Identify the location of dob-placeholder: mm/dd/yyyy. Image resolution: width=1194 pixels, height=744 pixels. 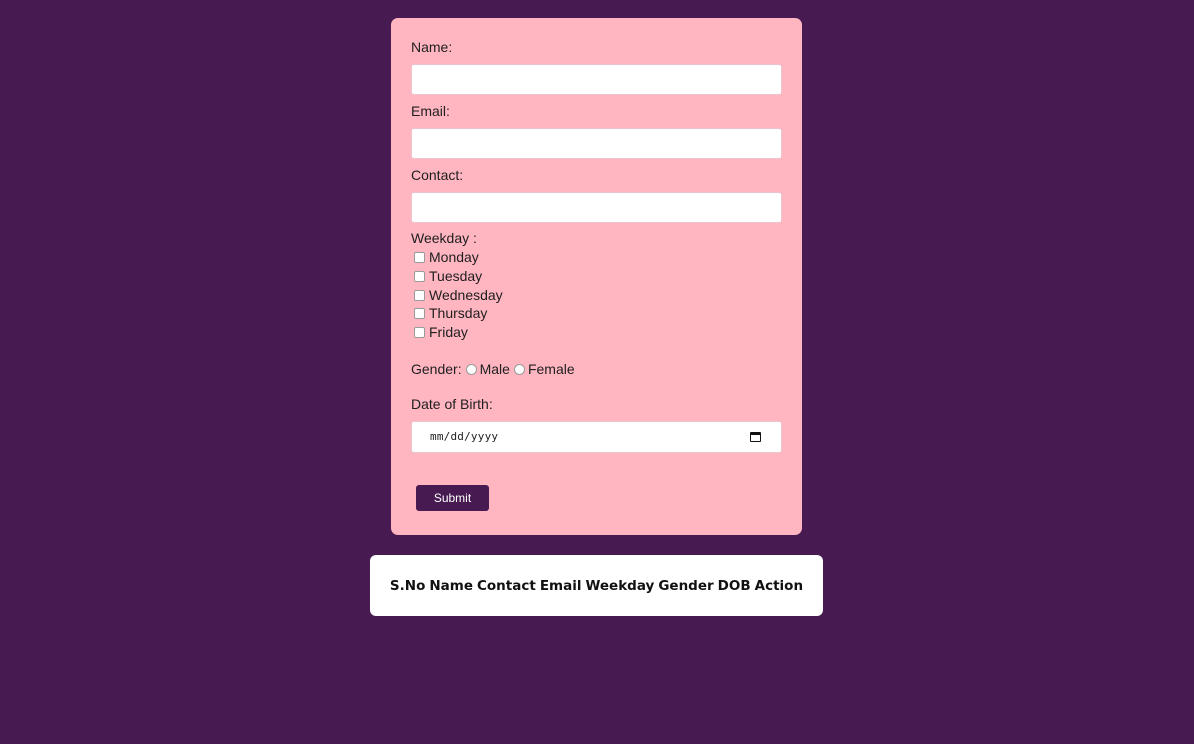
(464, 436).